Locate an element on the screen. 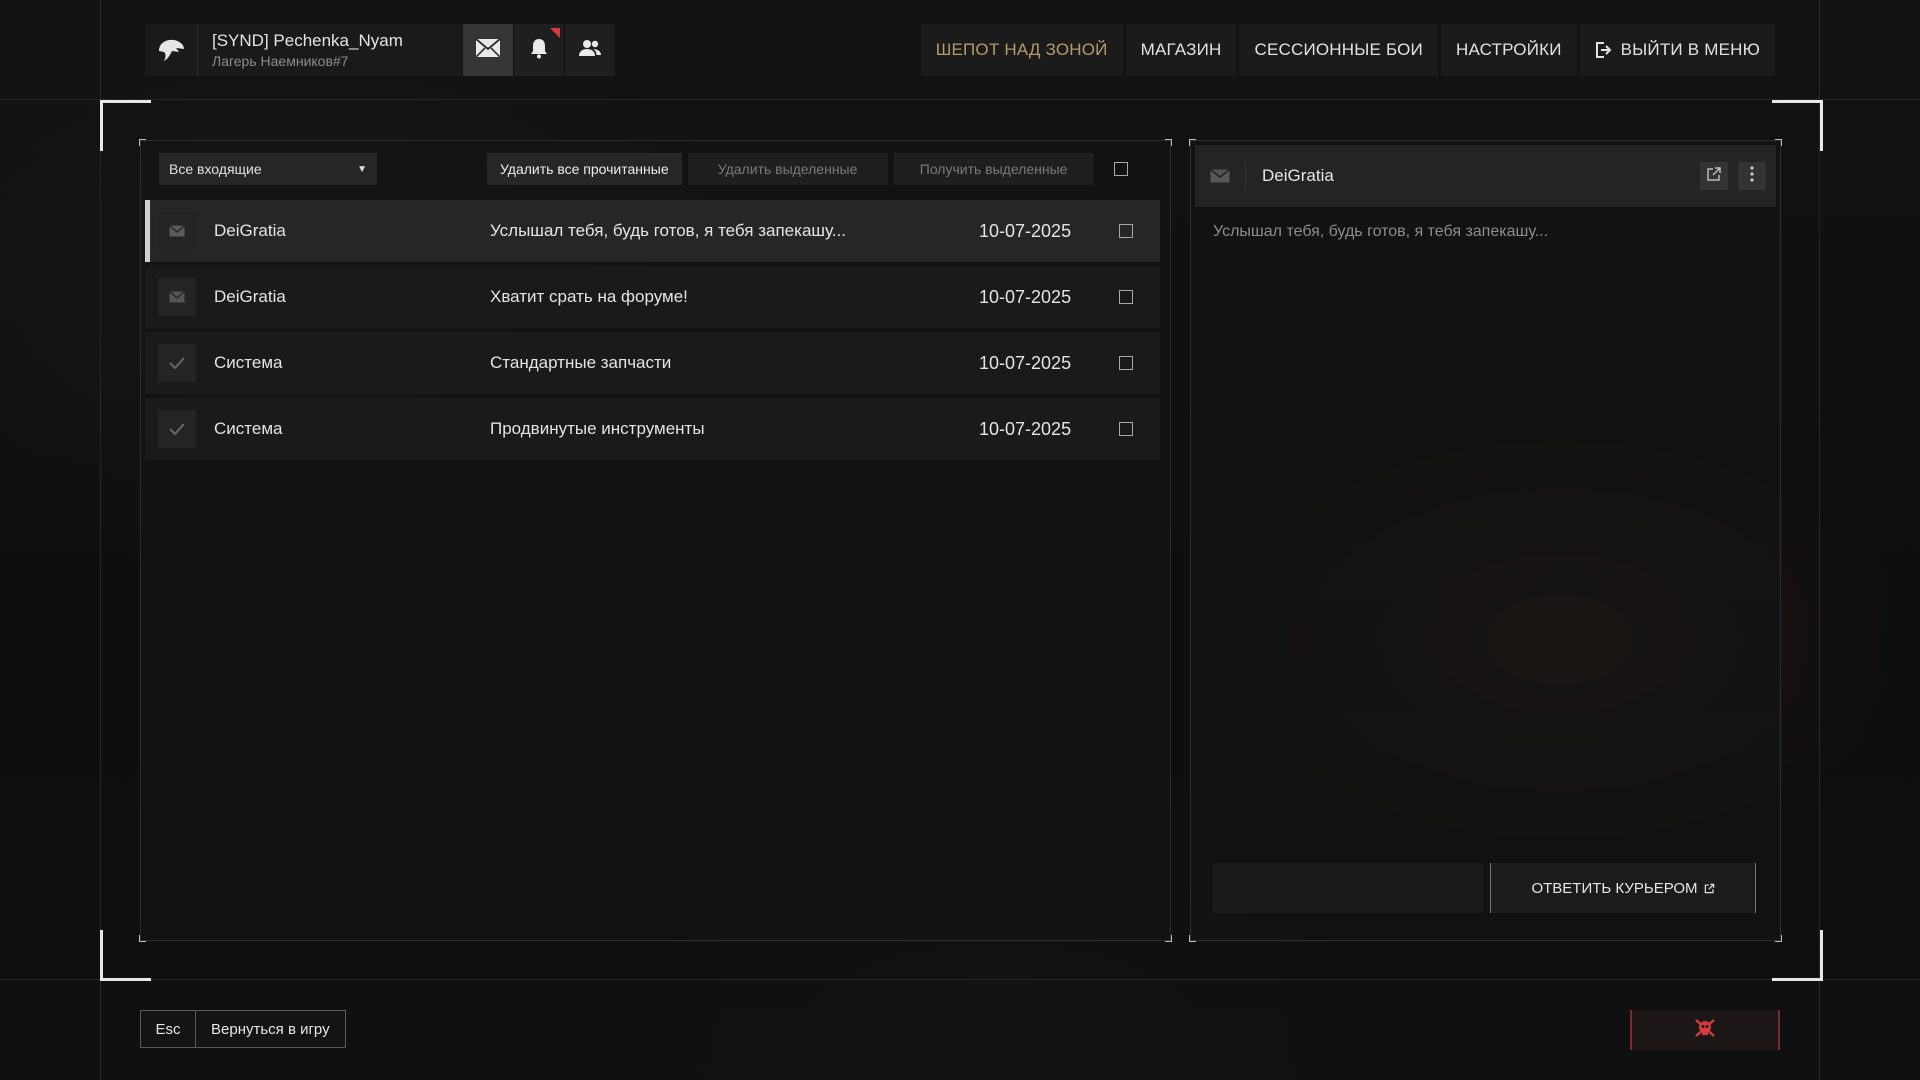 This screenshot has height=1080, width=1920. back-to-game-control: Esc Вернуться в игру is located at coordinates (243, 1029).